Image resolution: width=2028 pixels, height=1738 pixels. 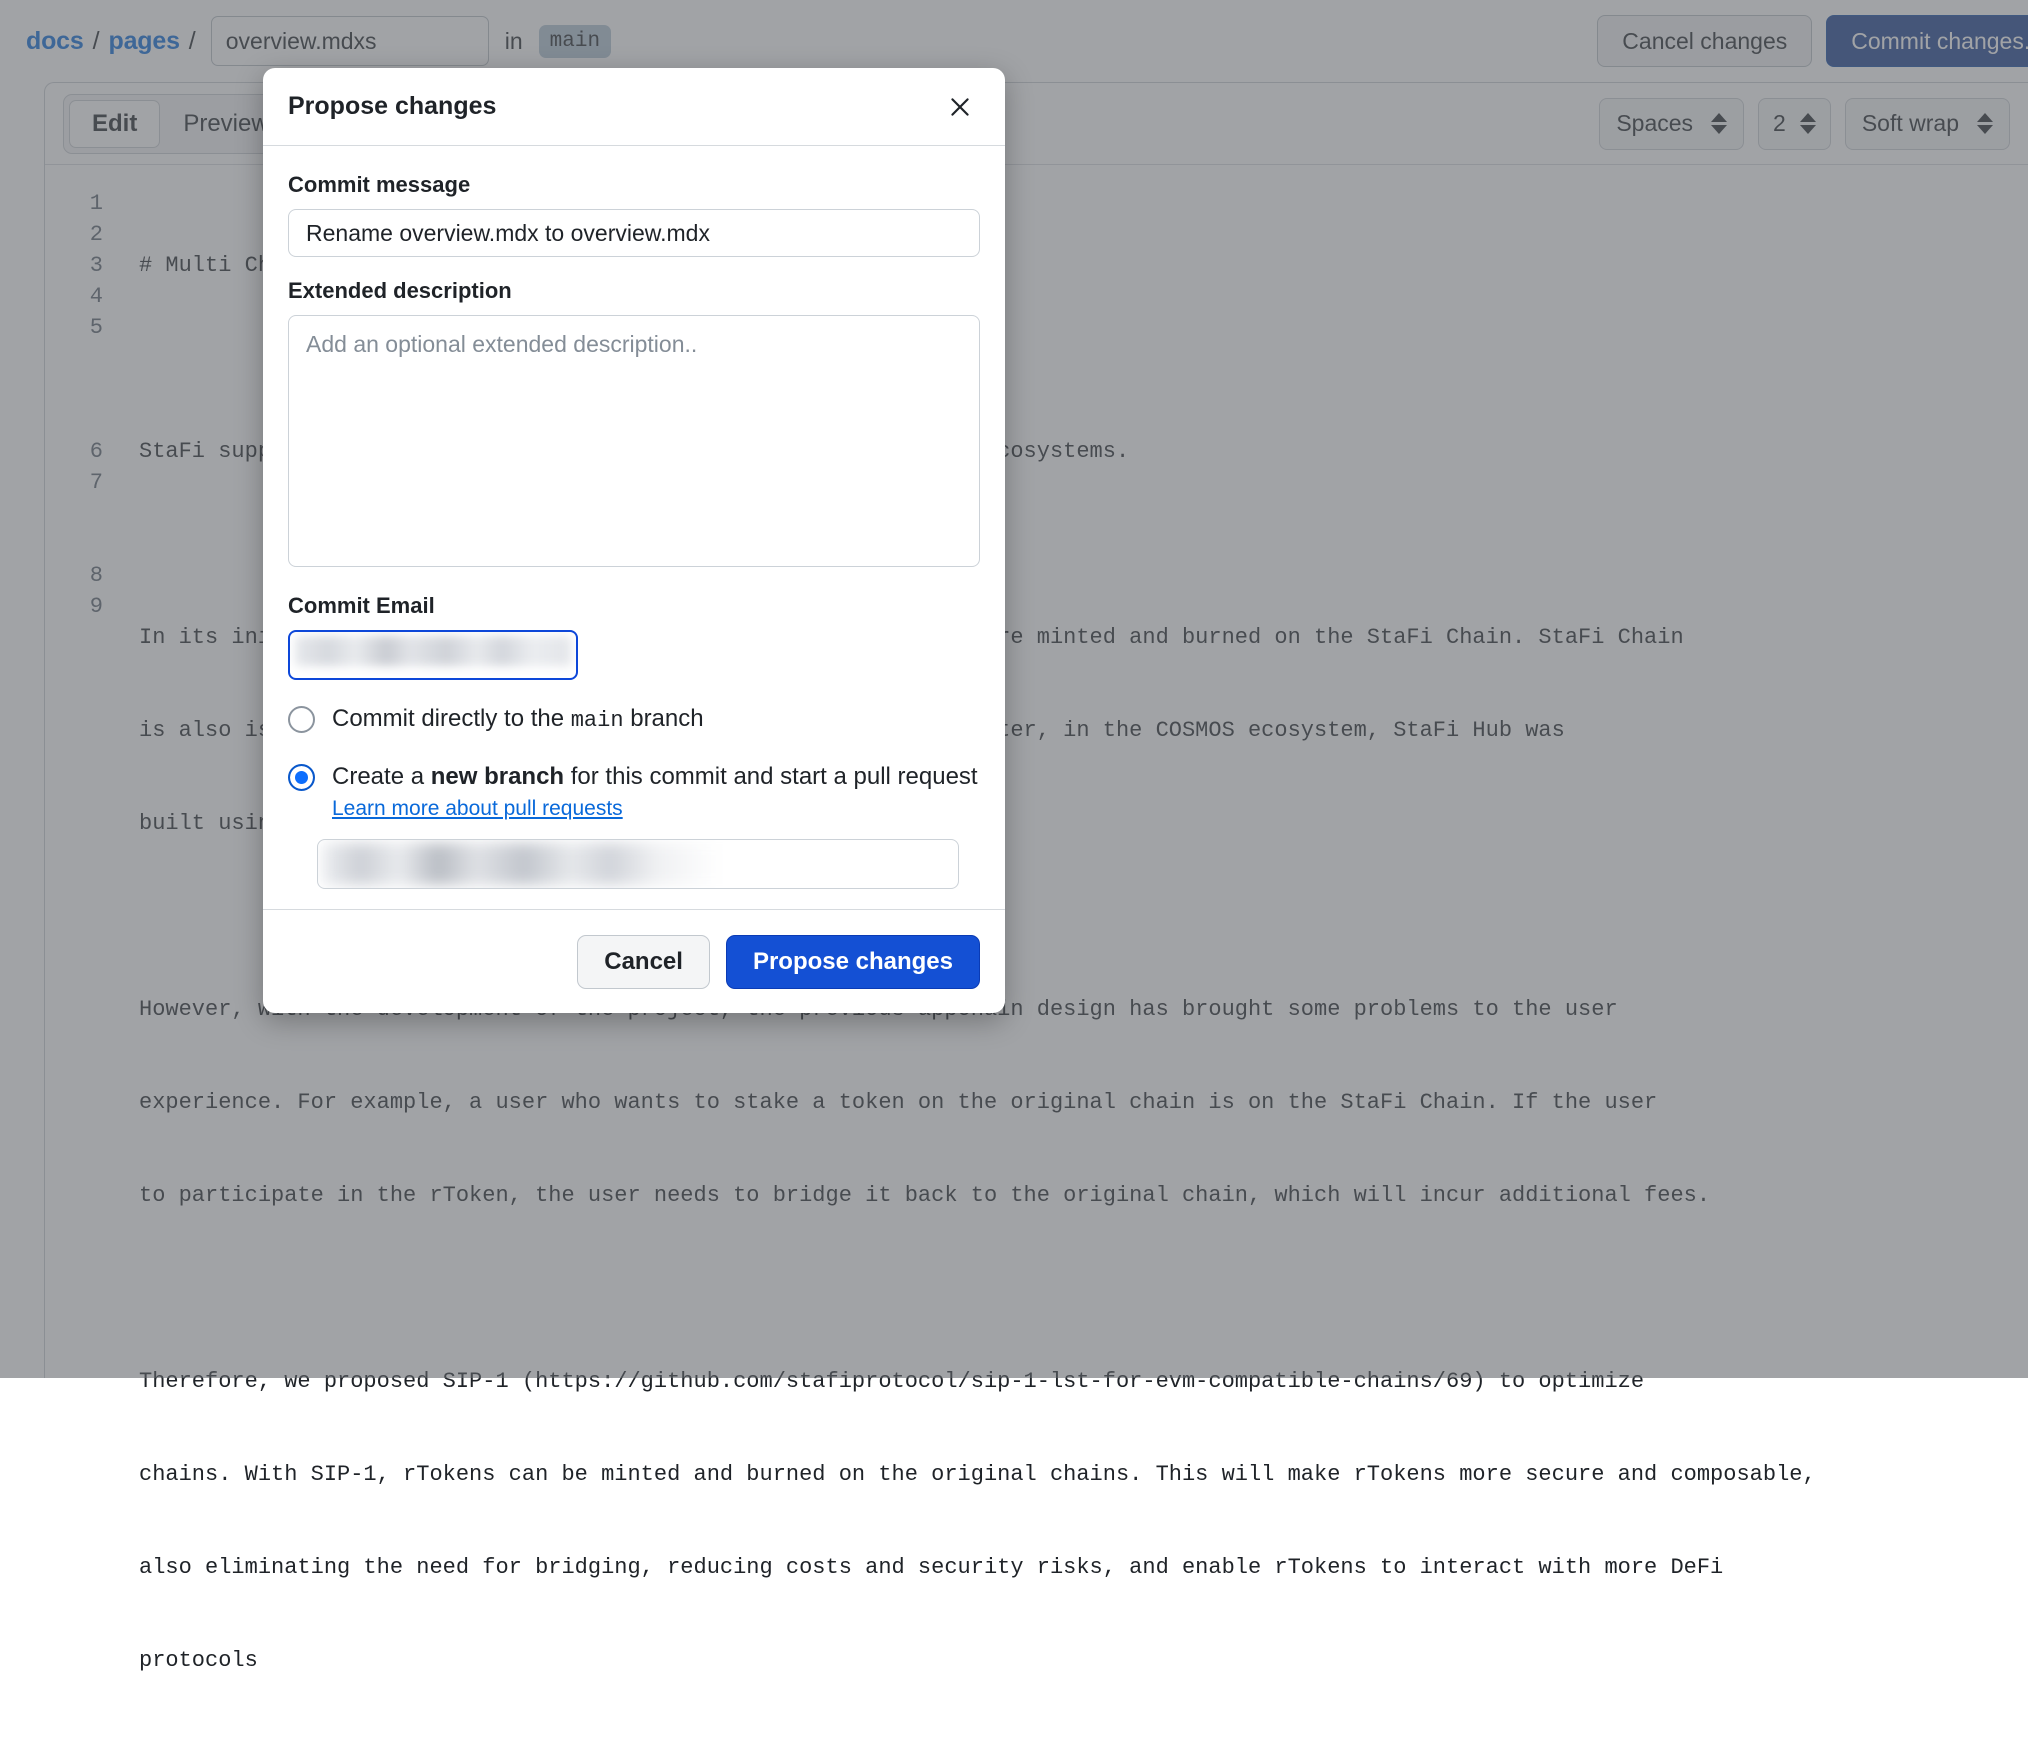 I want to click on commit-email-input, so click(x=433, y=655).